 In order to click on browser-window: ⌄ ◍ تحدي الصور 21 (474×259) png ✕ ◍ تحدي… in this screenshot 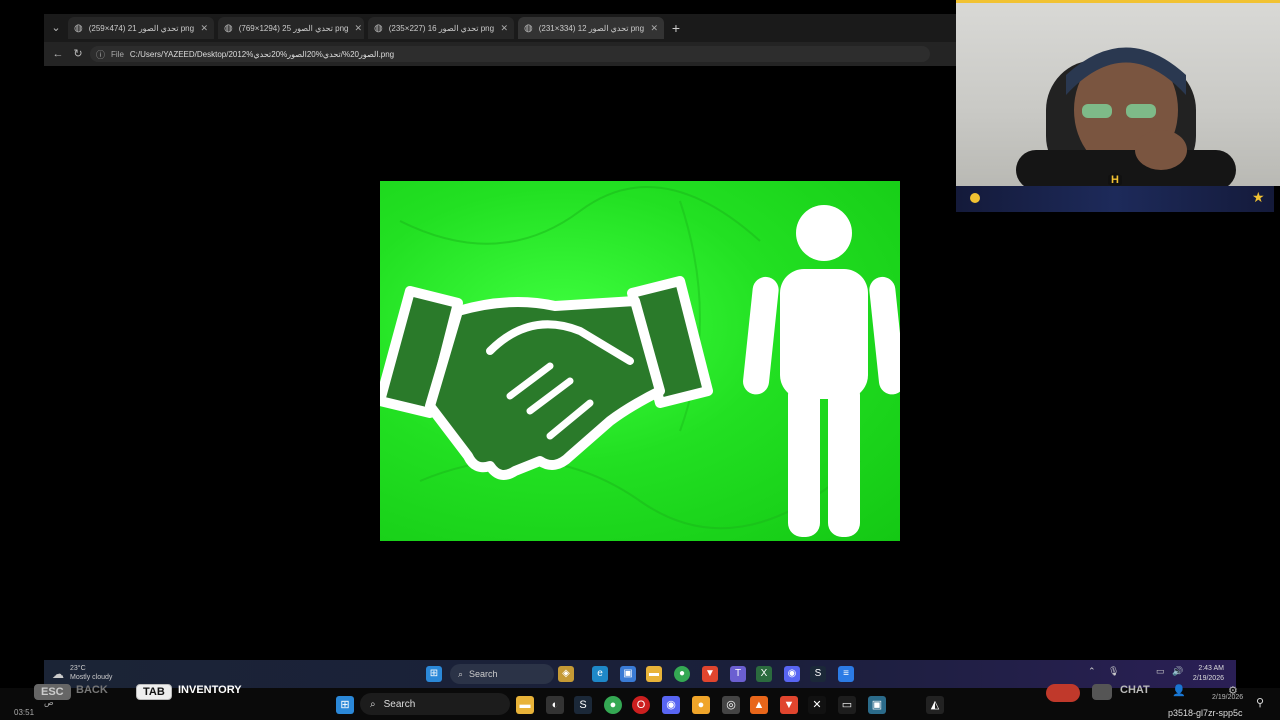, I will do `click(500, 40)`.